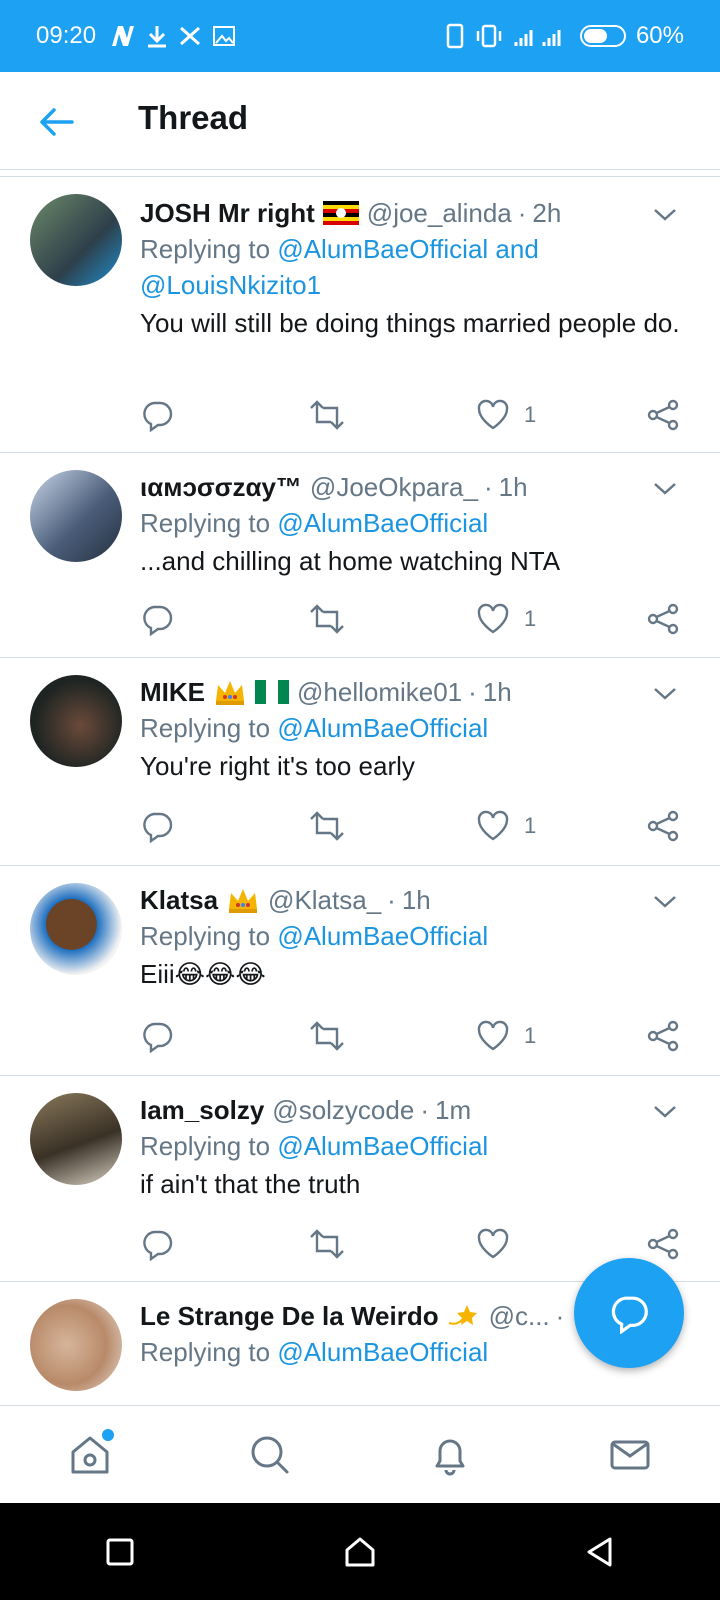  Describe the element at coordinates (202, 1110) in the screenshot. I see `display-name: Iam_solzy` at that location.